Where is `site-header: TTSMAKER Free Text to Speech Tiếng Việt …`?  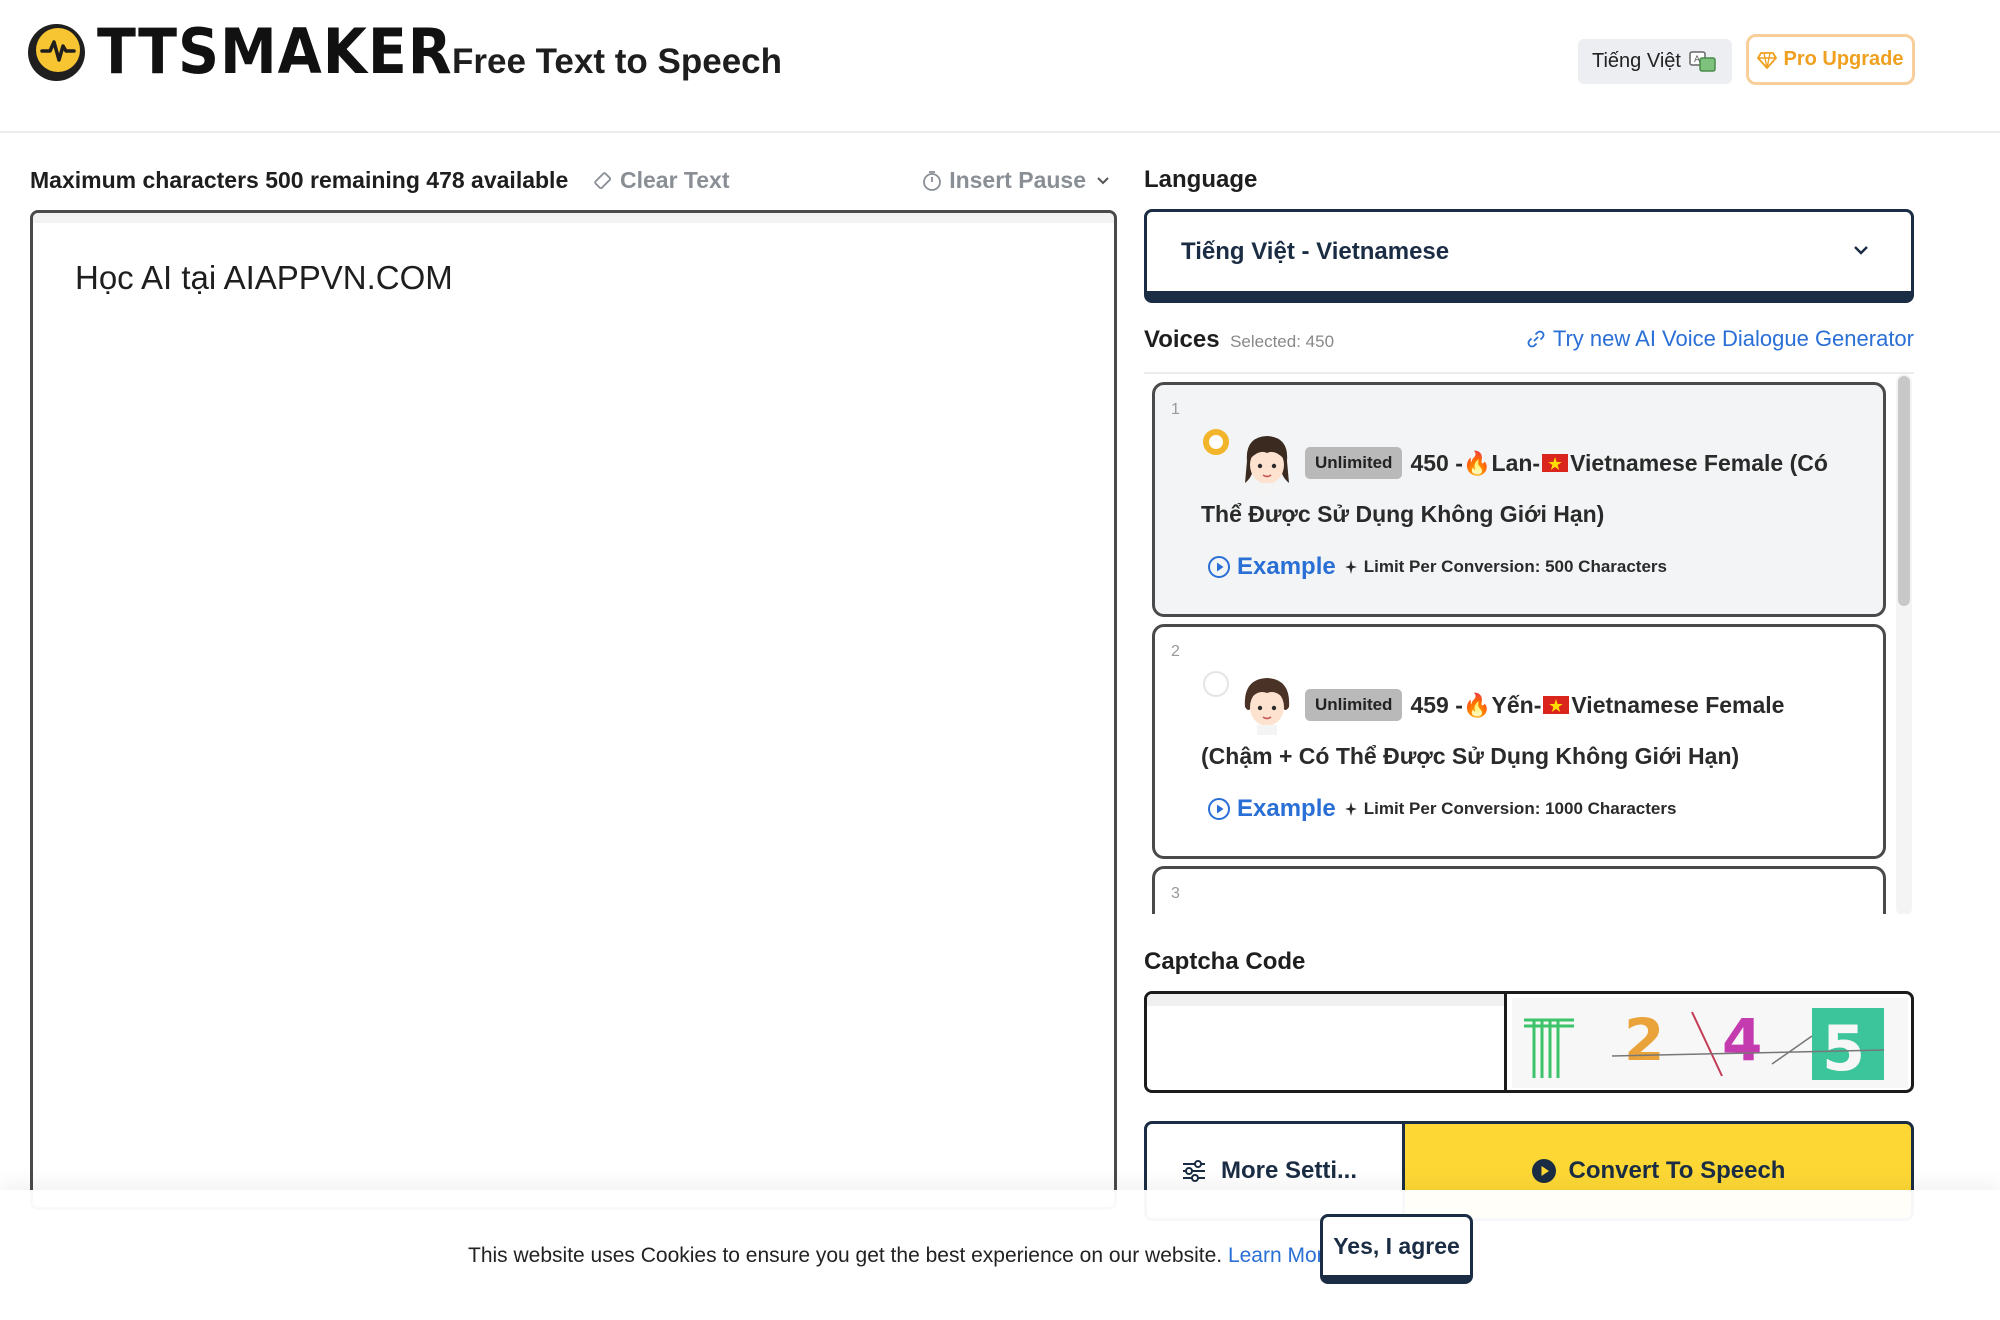 site-header: TTSMAKER Free Text to Speech Tiếng Việt … is located at coordinates (1000, 66).